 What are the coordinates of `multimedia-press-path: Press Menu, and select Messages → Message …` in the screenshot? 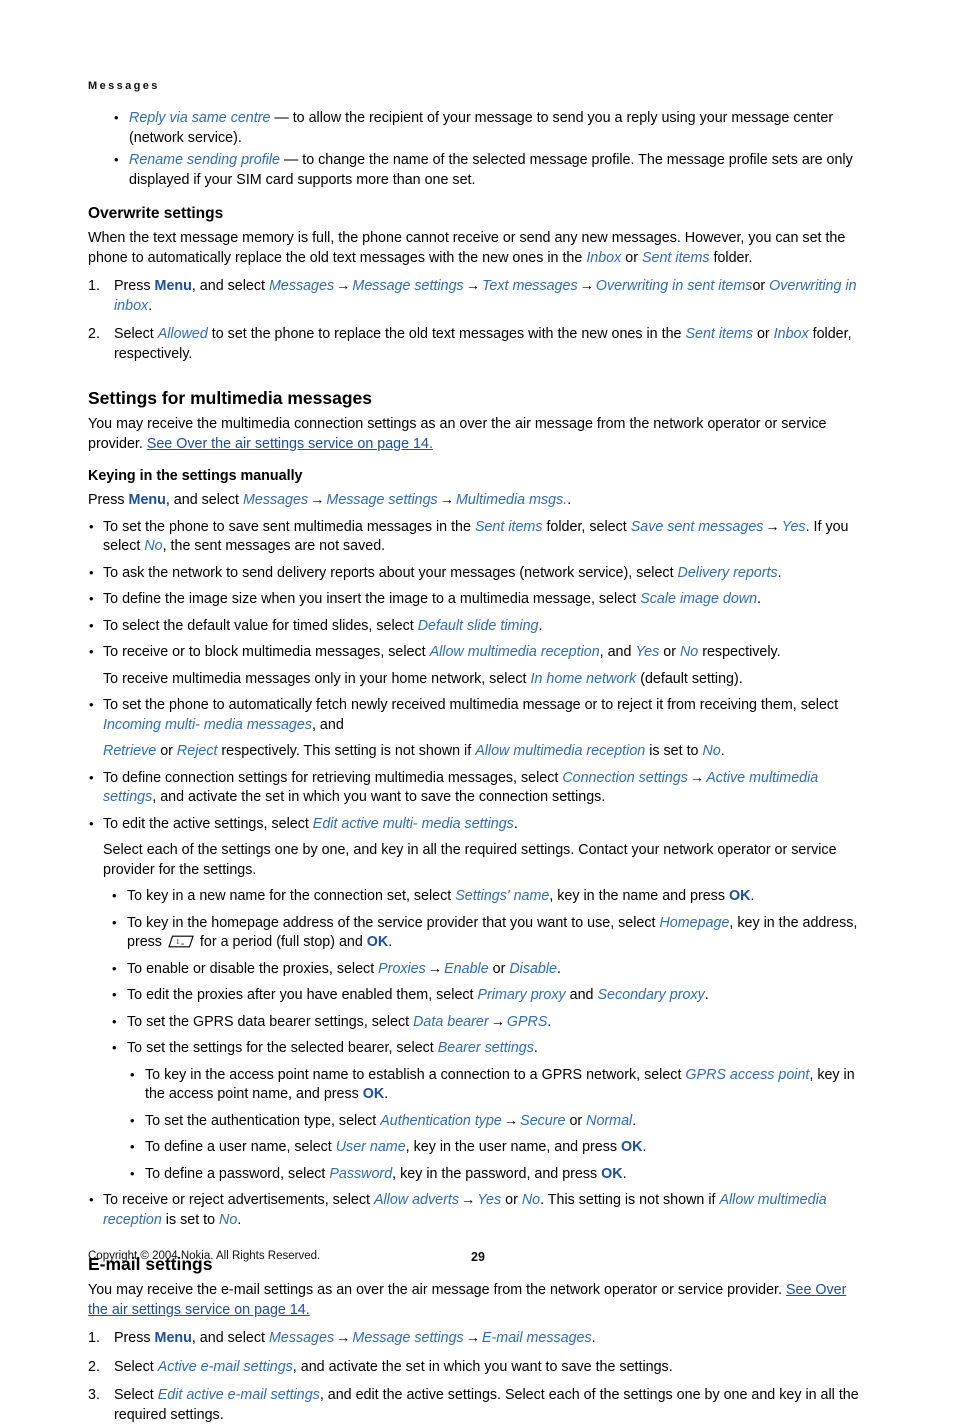 It's located at (477, 501).